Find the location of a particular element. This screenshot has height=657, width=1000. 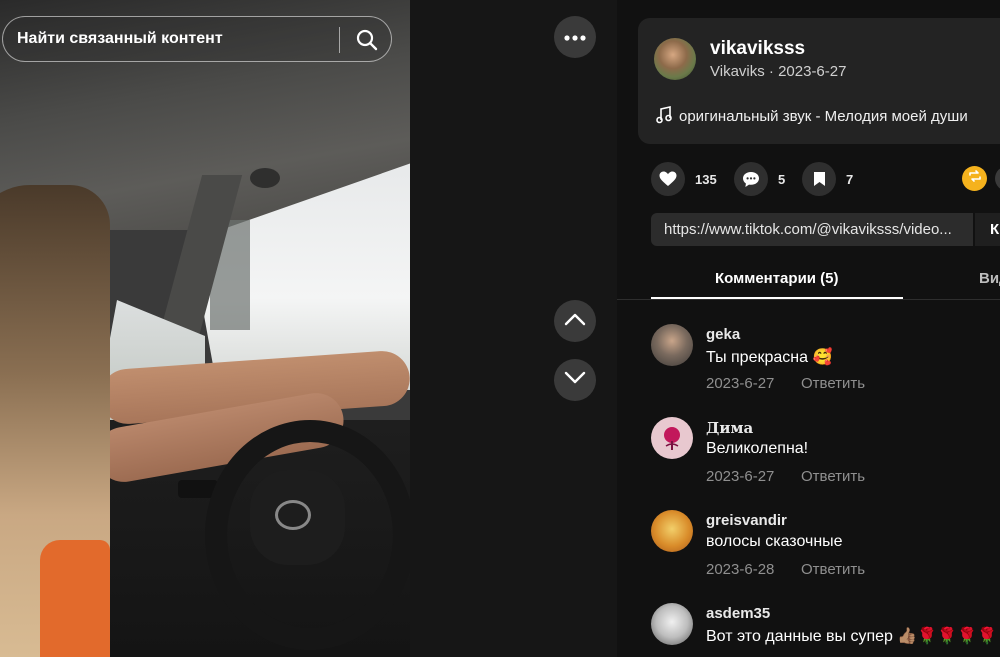

comment-count: 5 is located at coordinates (782, 179).